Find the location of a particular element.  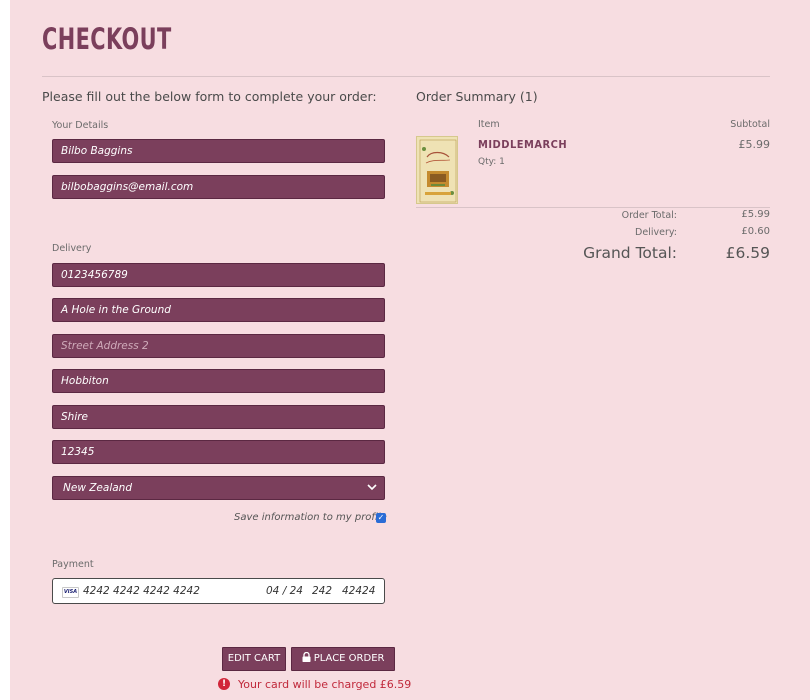

save-info-label: Save information to my profile is located at coordinates (310, 517).